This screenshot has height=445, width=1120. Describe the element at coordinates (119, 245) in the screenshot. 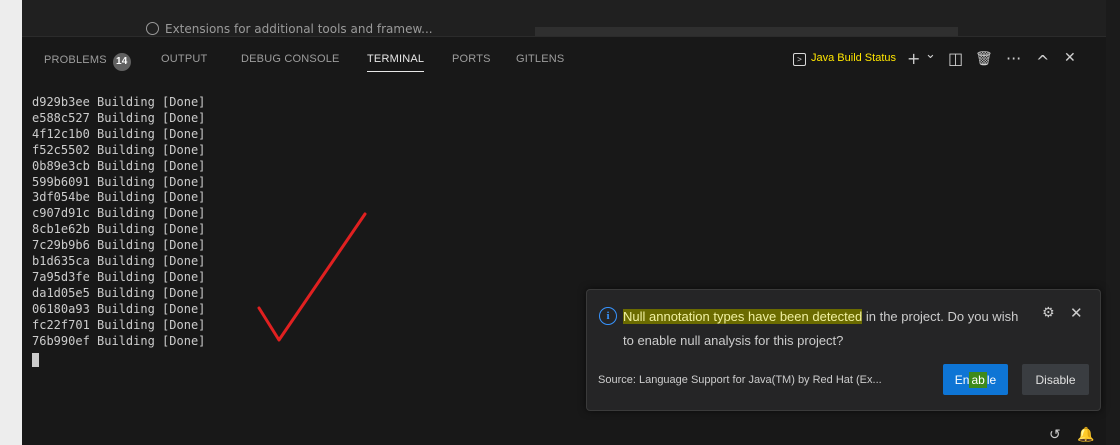

I see `terminal-line: 7c29b9b6 Building [Done]` at that location.